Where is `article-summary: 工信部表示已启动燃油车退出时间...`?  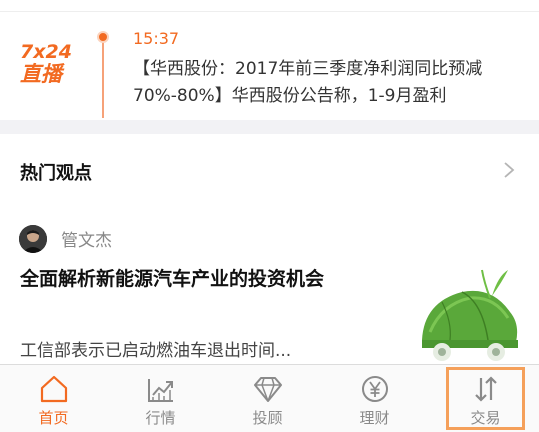 article-summary: 工信部表示已启动燃油车退出时间... is located at coordinates (156, 351).